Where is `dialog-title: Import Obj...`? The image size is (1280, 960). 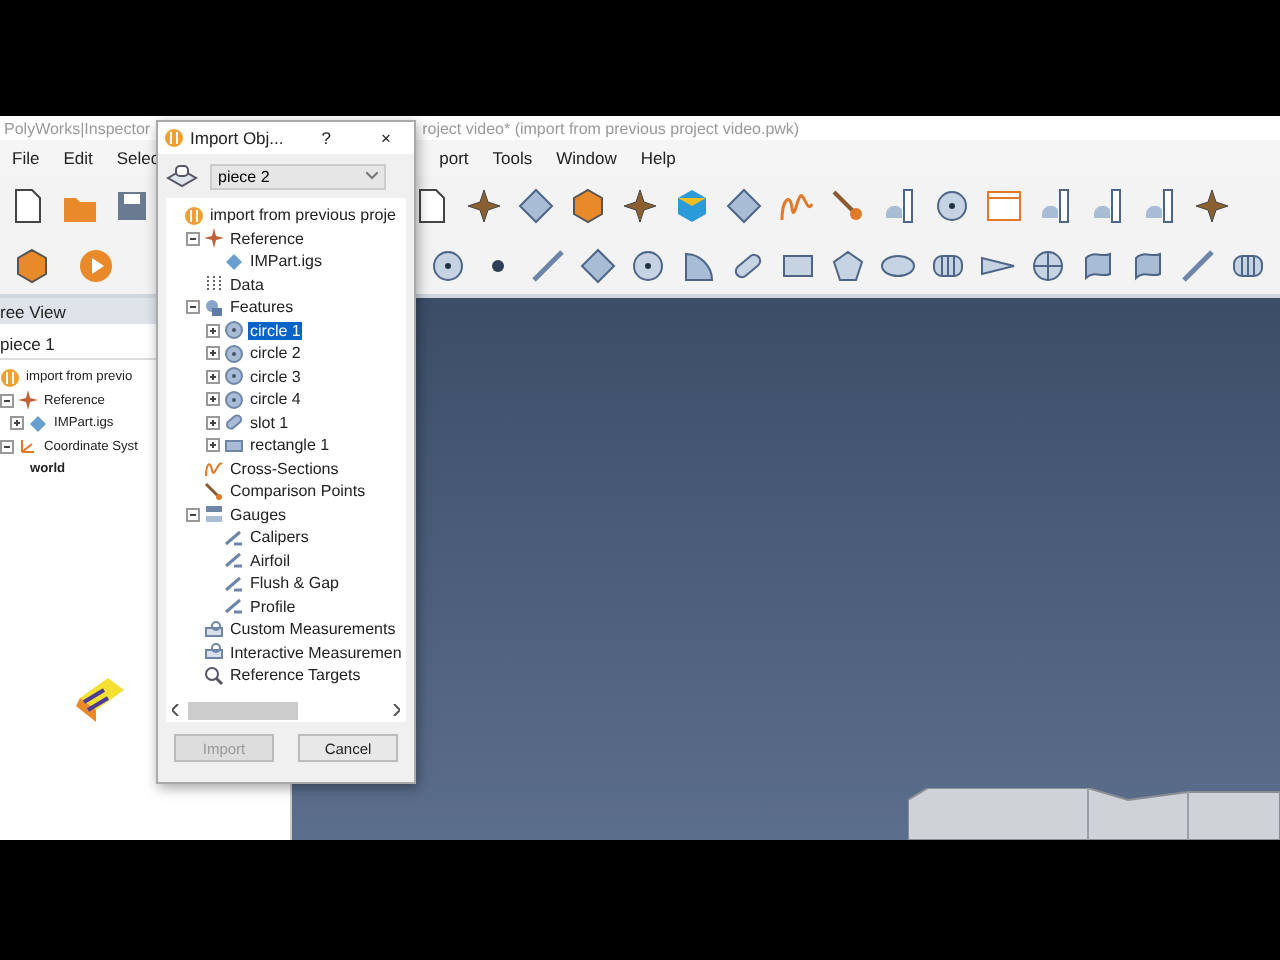
dialog-title: Import Obj... is located at coordinates (237, 138).